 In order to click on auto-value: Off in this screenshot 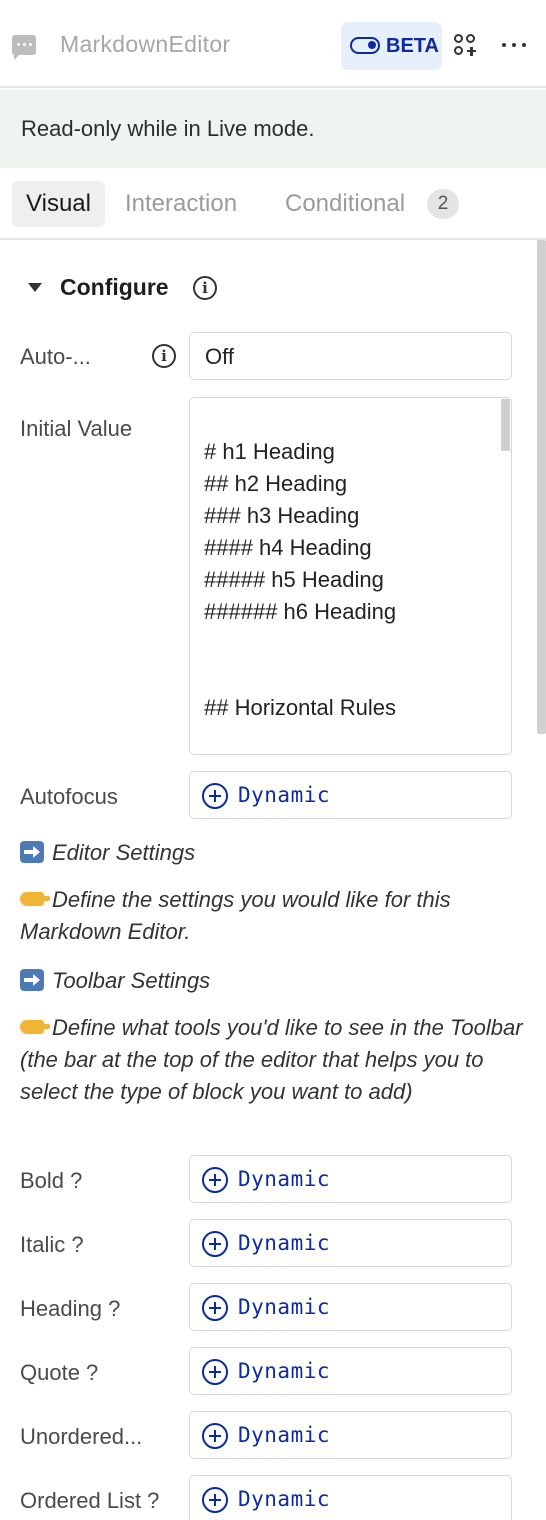, I will do `click(219, 356)`.